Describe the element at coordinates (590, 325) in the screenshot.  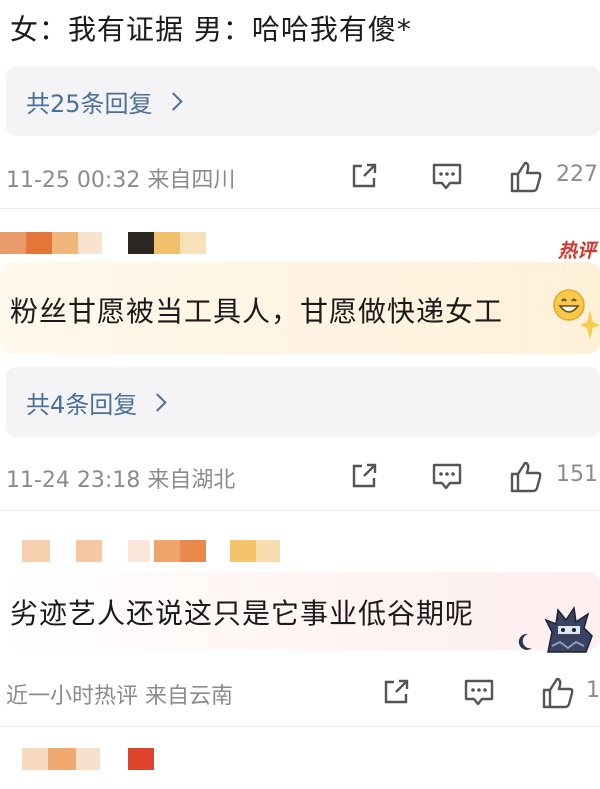
I see `sparkle-decoration` at that location.